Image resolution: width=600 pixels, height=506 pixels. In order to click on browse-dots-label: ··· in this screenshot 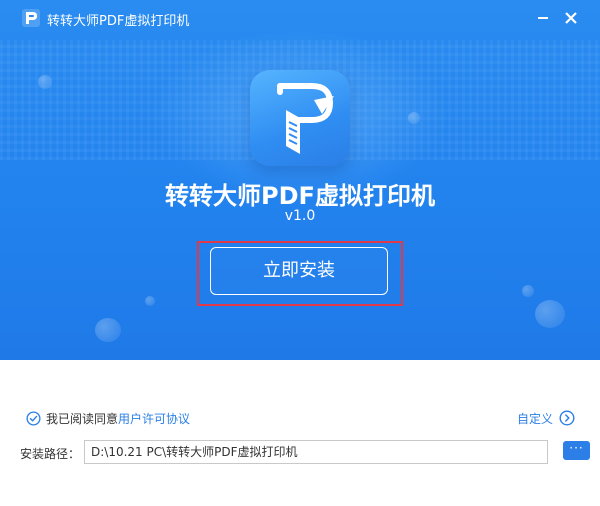, I will do `click(576, 447)`.